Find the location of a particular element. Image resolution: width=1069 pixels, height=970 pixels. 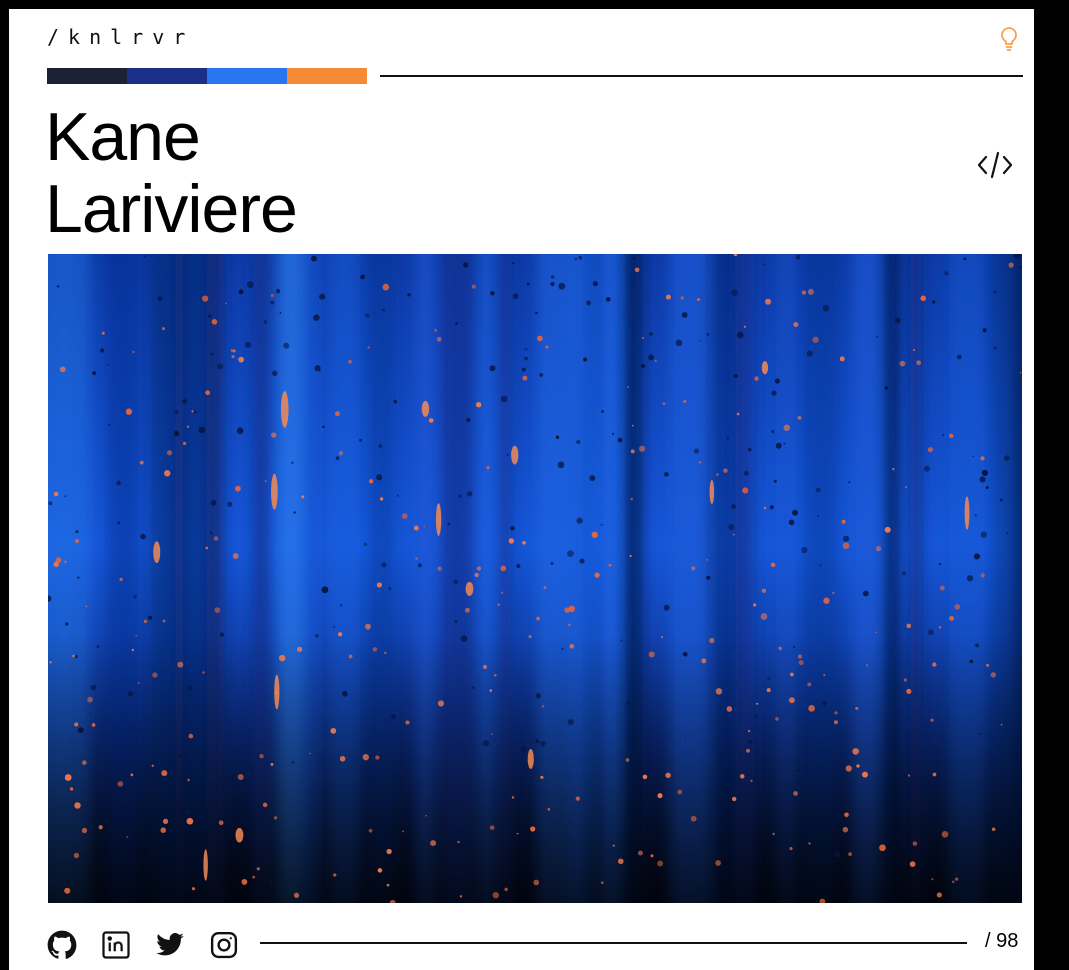

linkedin-icon is located at coordinates (116, 945).